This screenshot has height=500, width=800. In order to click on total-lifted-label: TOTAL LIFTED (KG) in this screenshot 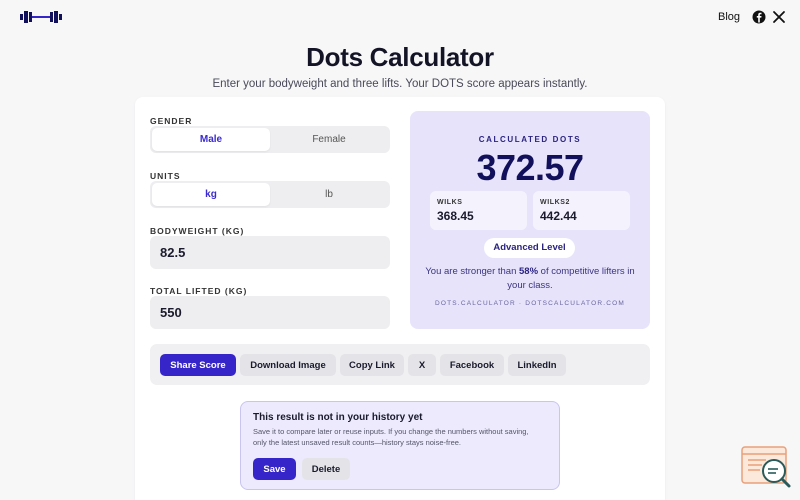, I will do `click(199, 291)`.